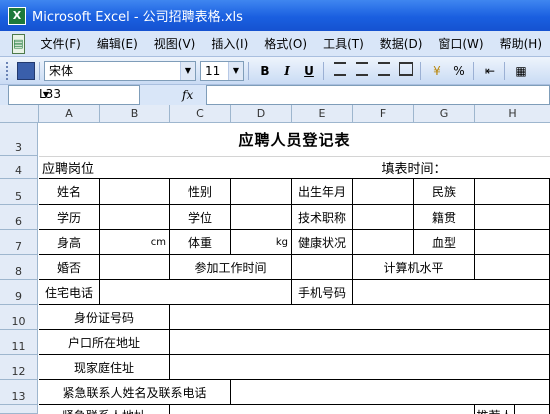  What do you see at coordinates (19, 242) in the screenshot?
I see `row-header-7: 7` at bounding box center [19, 242].